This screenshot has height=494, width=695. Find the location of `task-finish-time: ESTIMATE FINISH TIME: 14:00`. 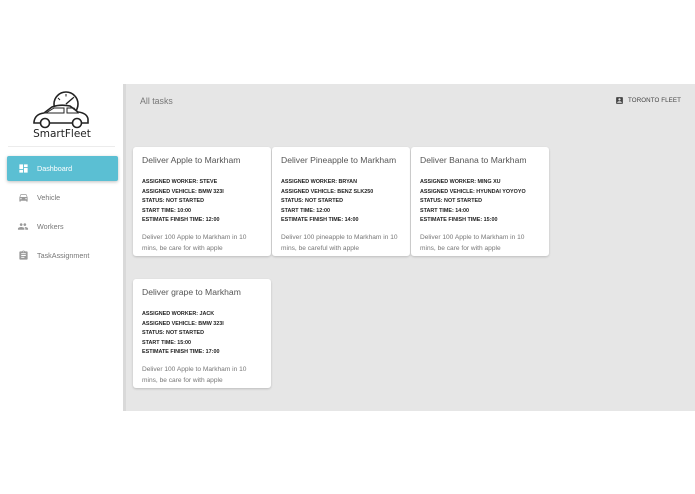

task-finish-time: ESTIMATE FINISH TIME: 14:00 is located at coordinates (320, 220).